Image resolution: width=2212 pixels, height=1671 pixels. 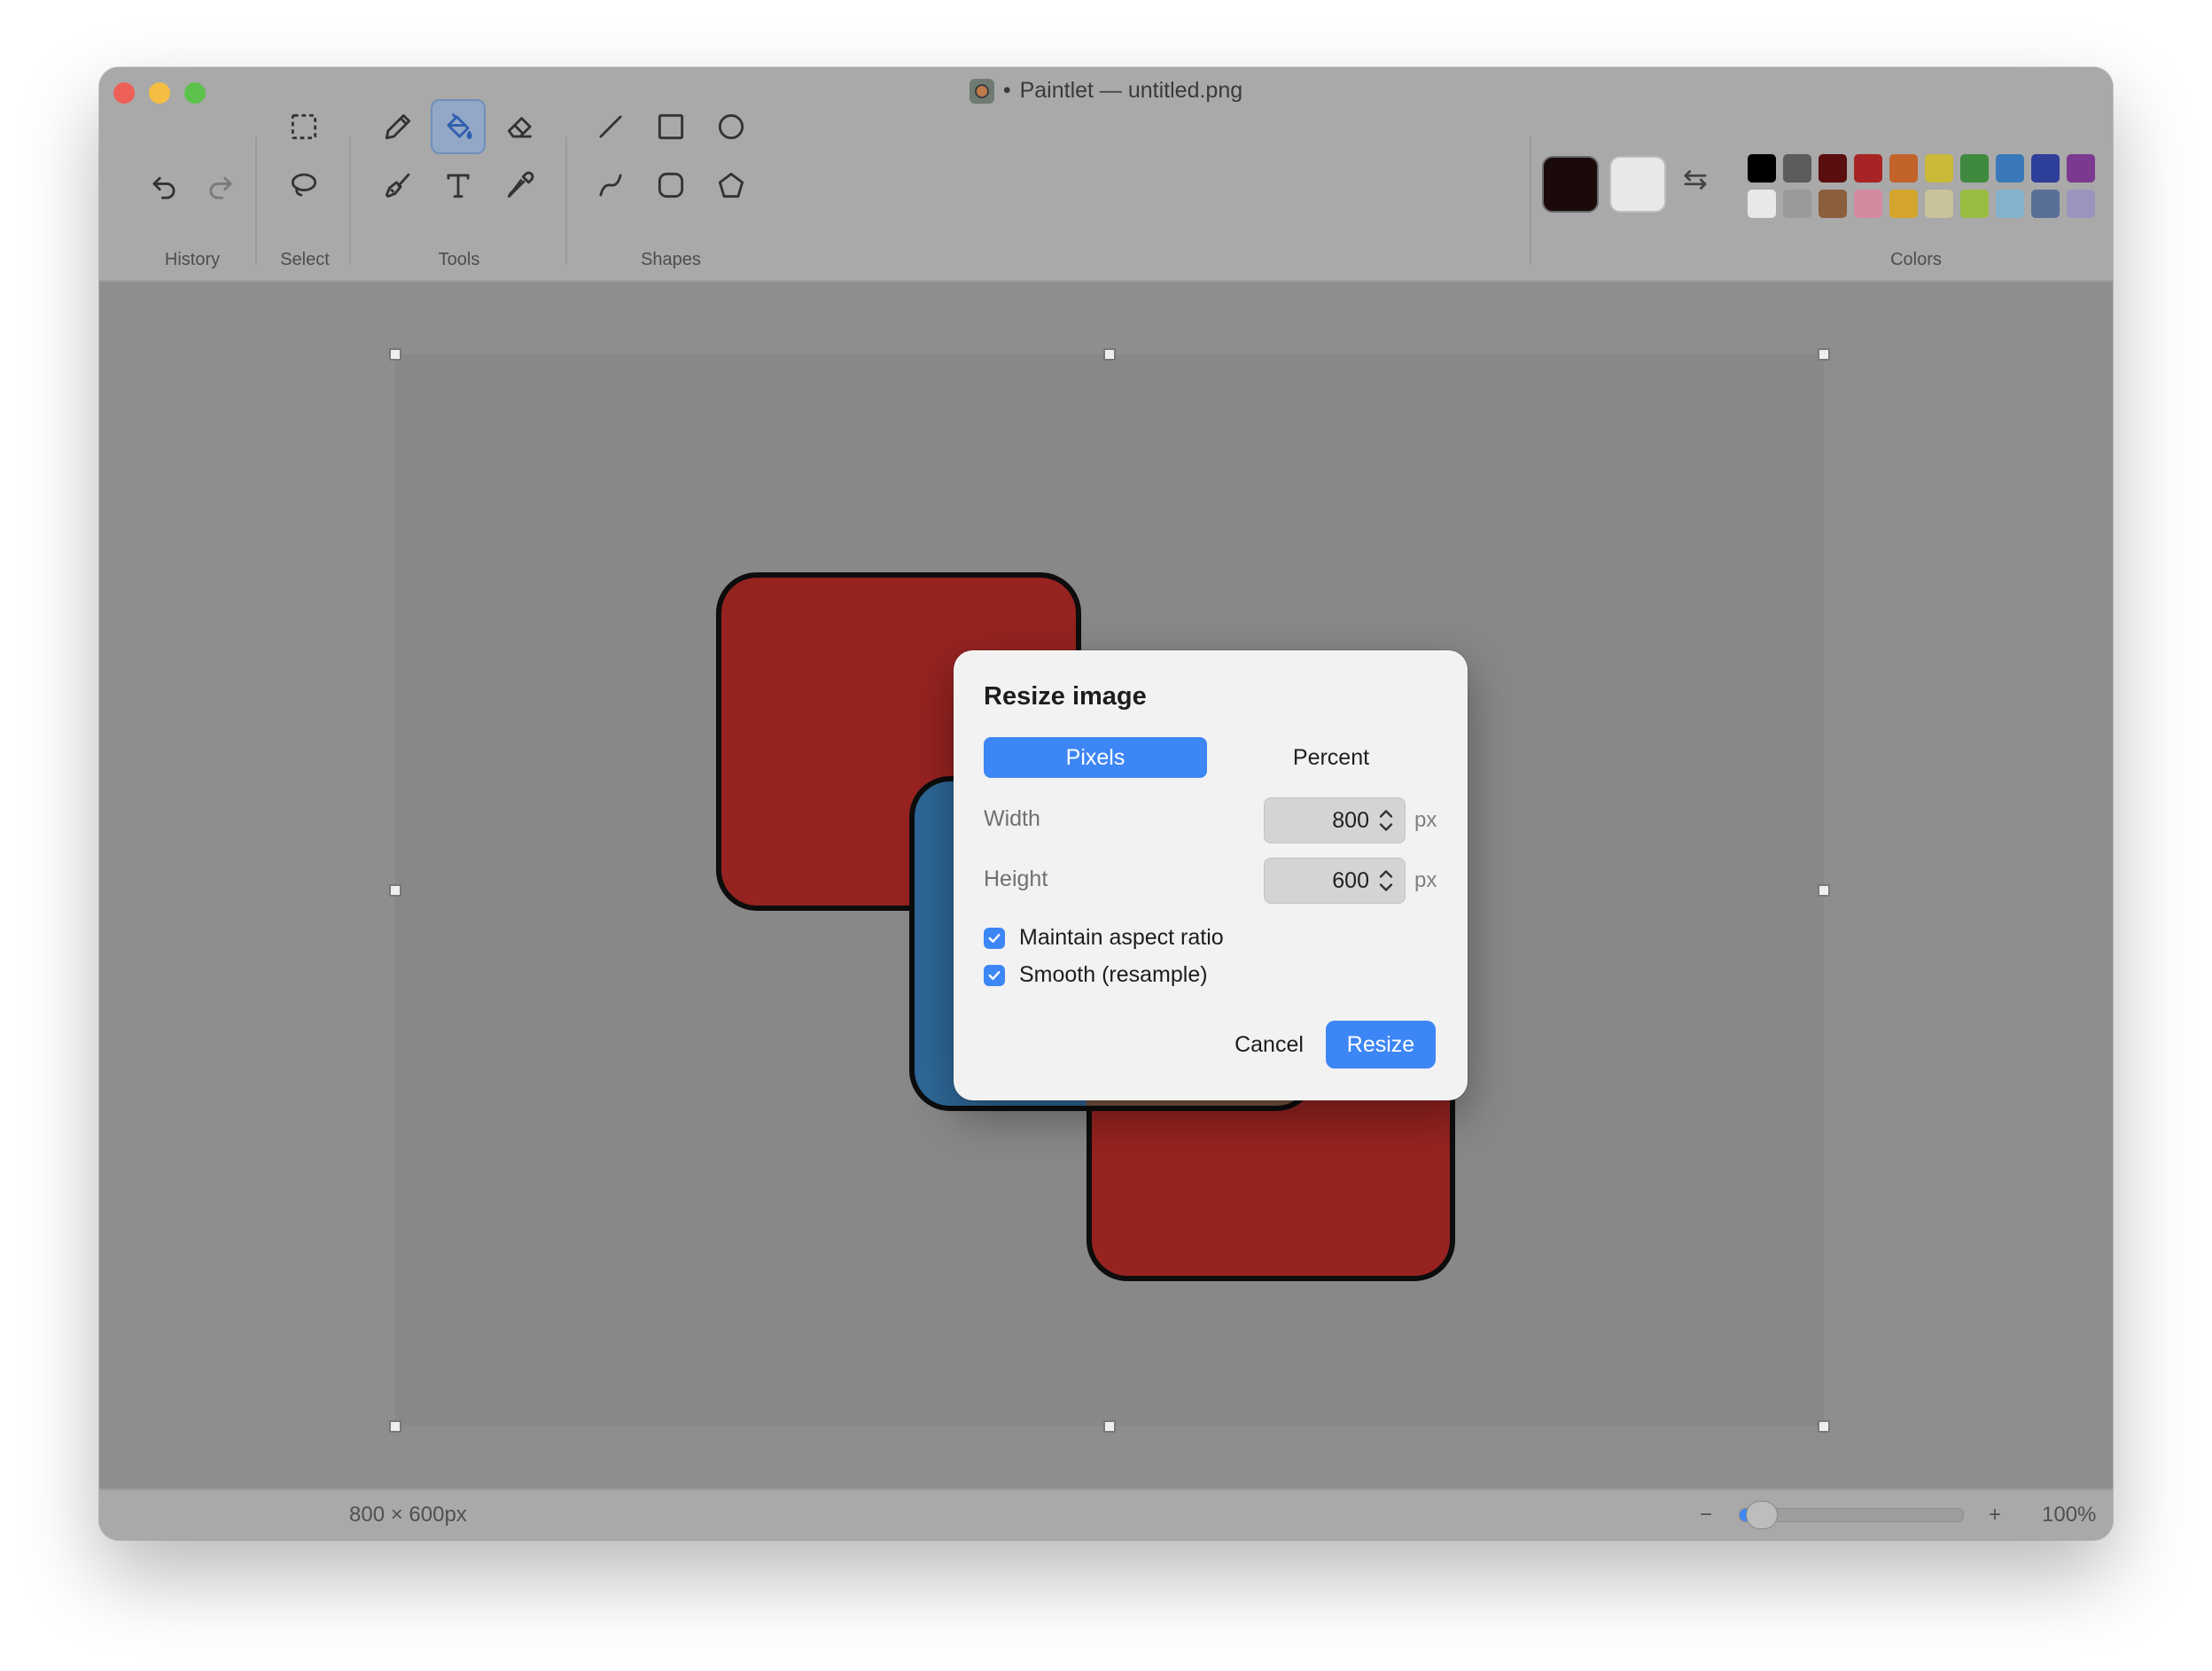 I want to click on colors-group-label: Colors, so click(x=1916, y=259).